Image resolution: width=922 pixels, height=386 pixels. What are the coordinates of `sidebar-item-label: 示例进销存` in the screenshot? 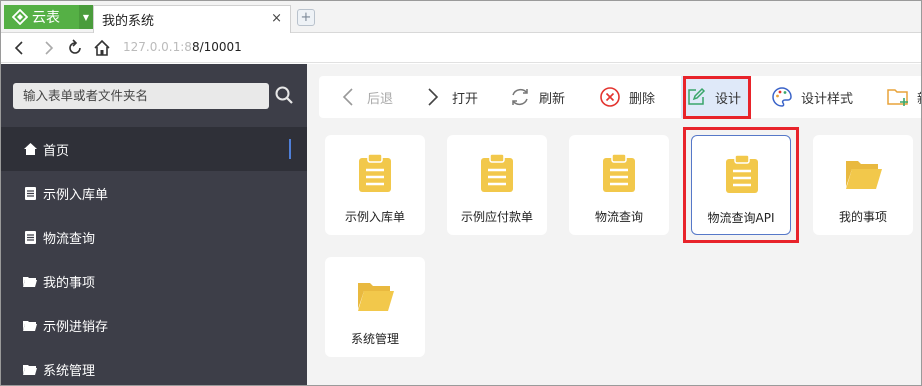 It's located at (76, 327).